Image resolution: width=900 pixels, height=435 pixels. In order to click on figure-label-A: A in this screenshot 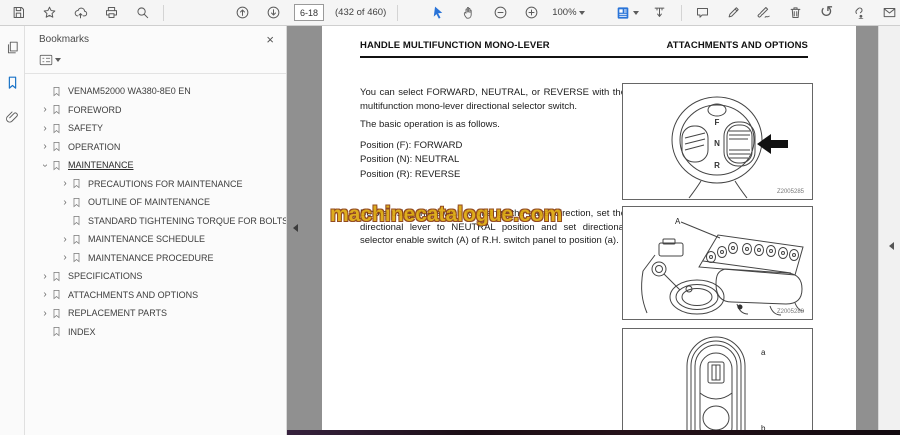, I will do `click(678, 221)`.